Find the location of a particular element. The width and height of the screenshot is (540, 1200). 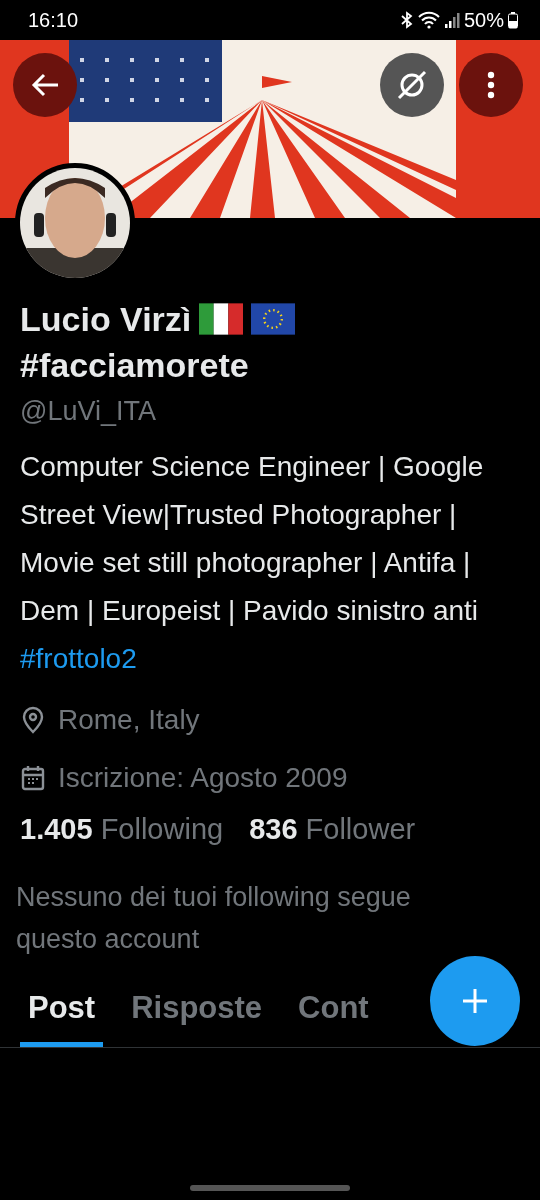

follow-count-link: 1.405 Following is located at coordinates (122, 829).